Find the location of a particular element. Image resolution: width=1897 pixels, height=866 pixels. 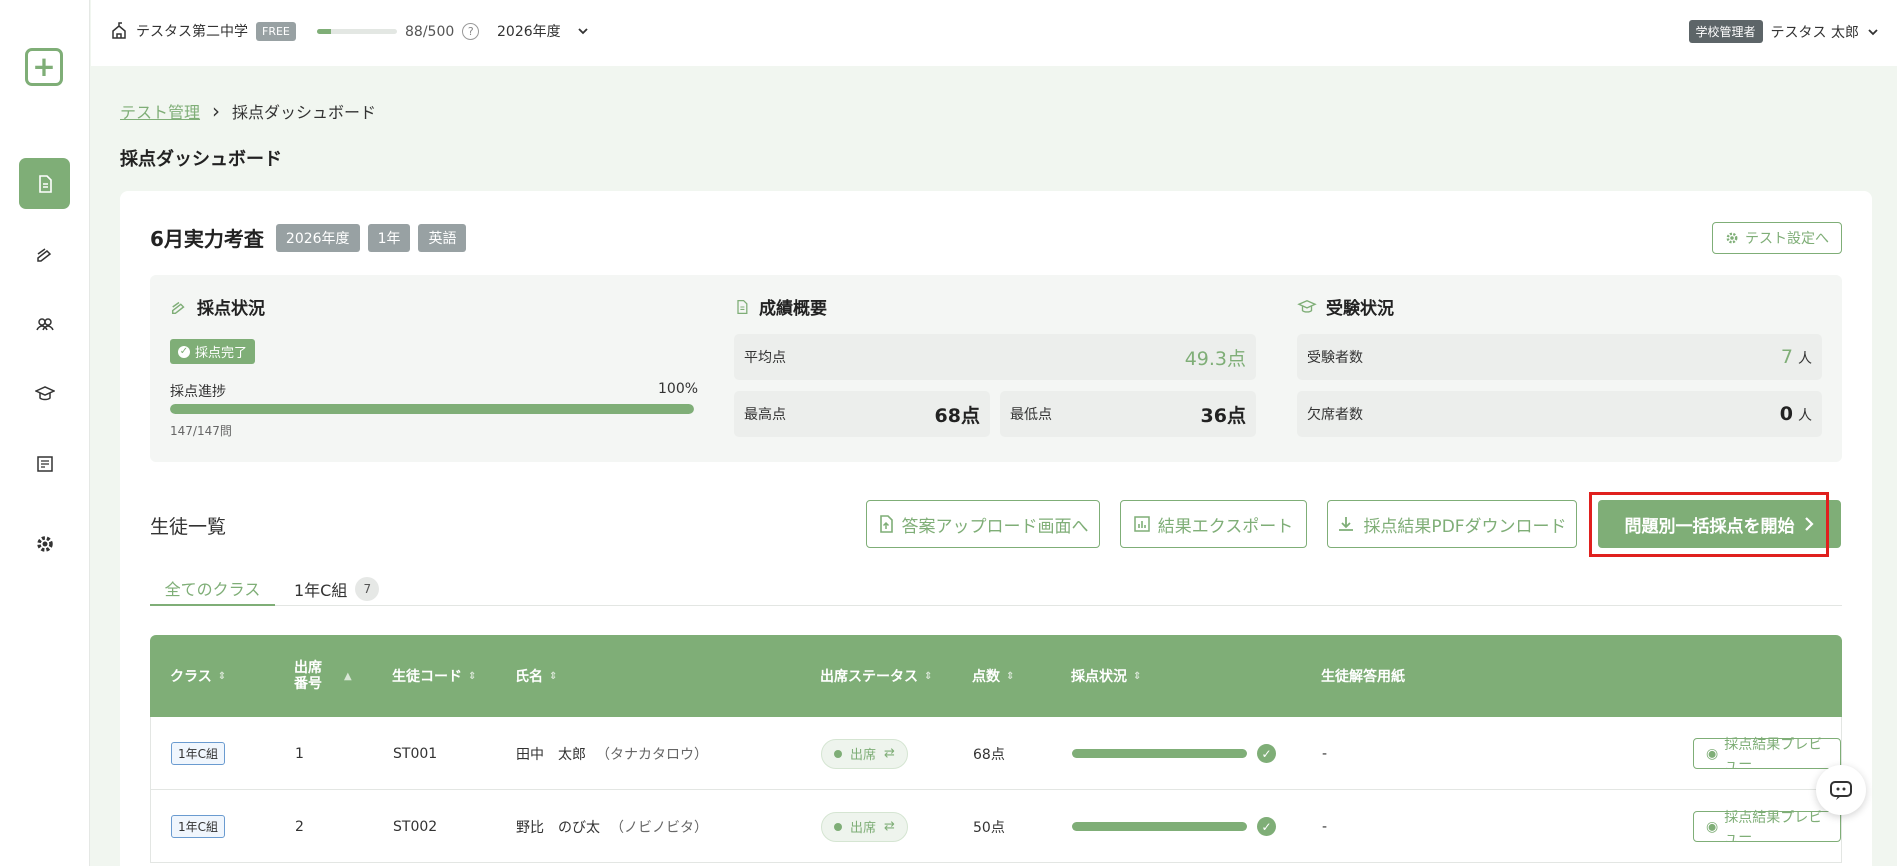

exam-status-label: 受験状況 is located at coordinates (1360, 309).